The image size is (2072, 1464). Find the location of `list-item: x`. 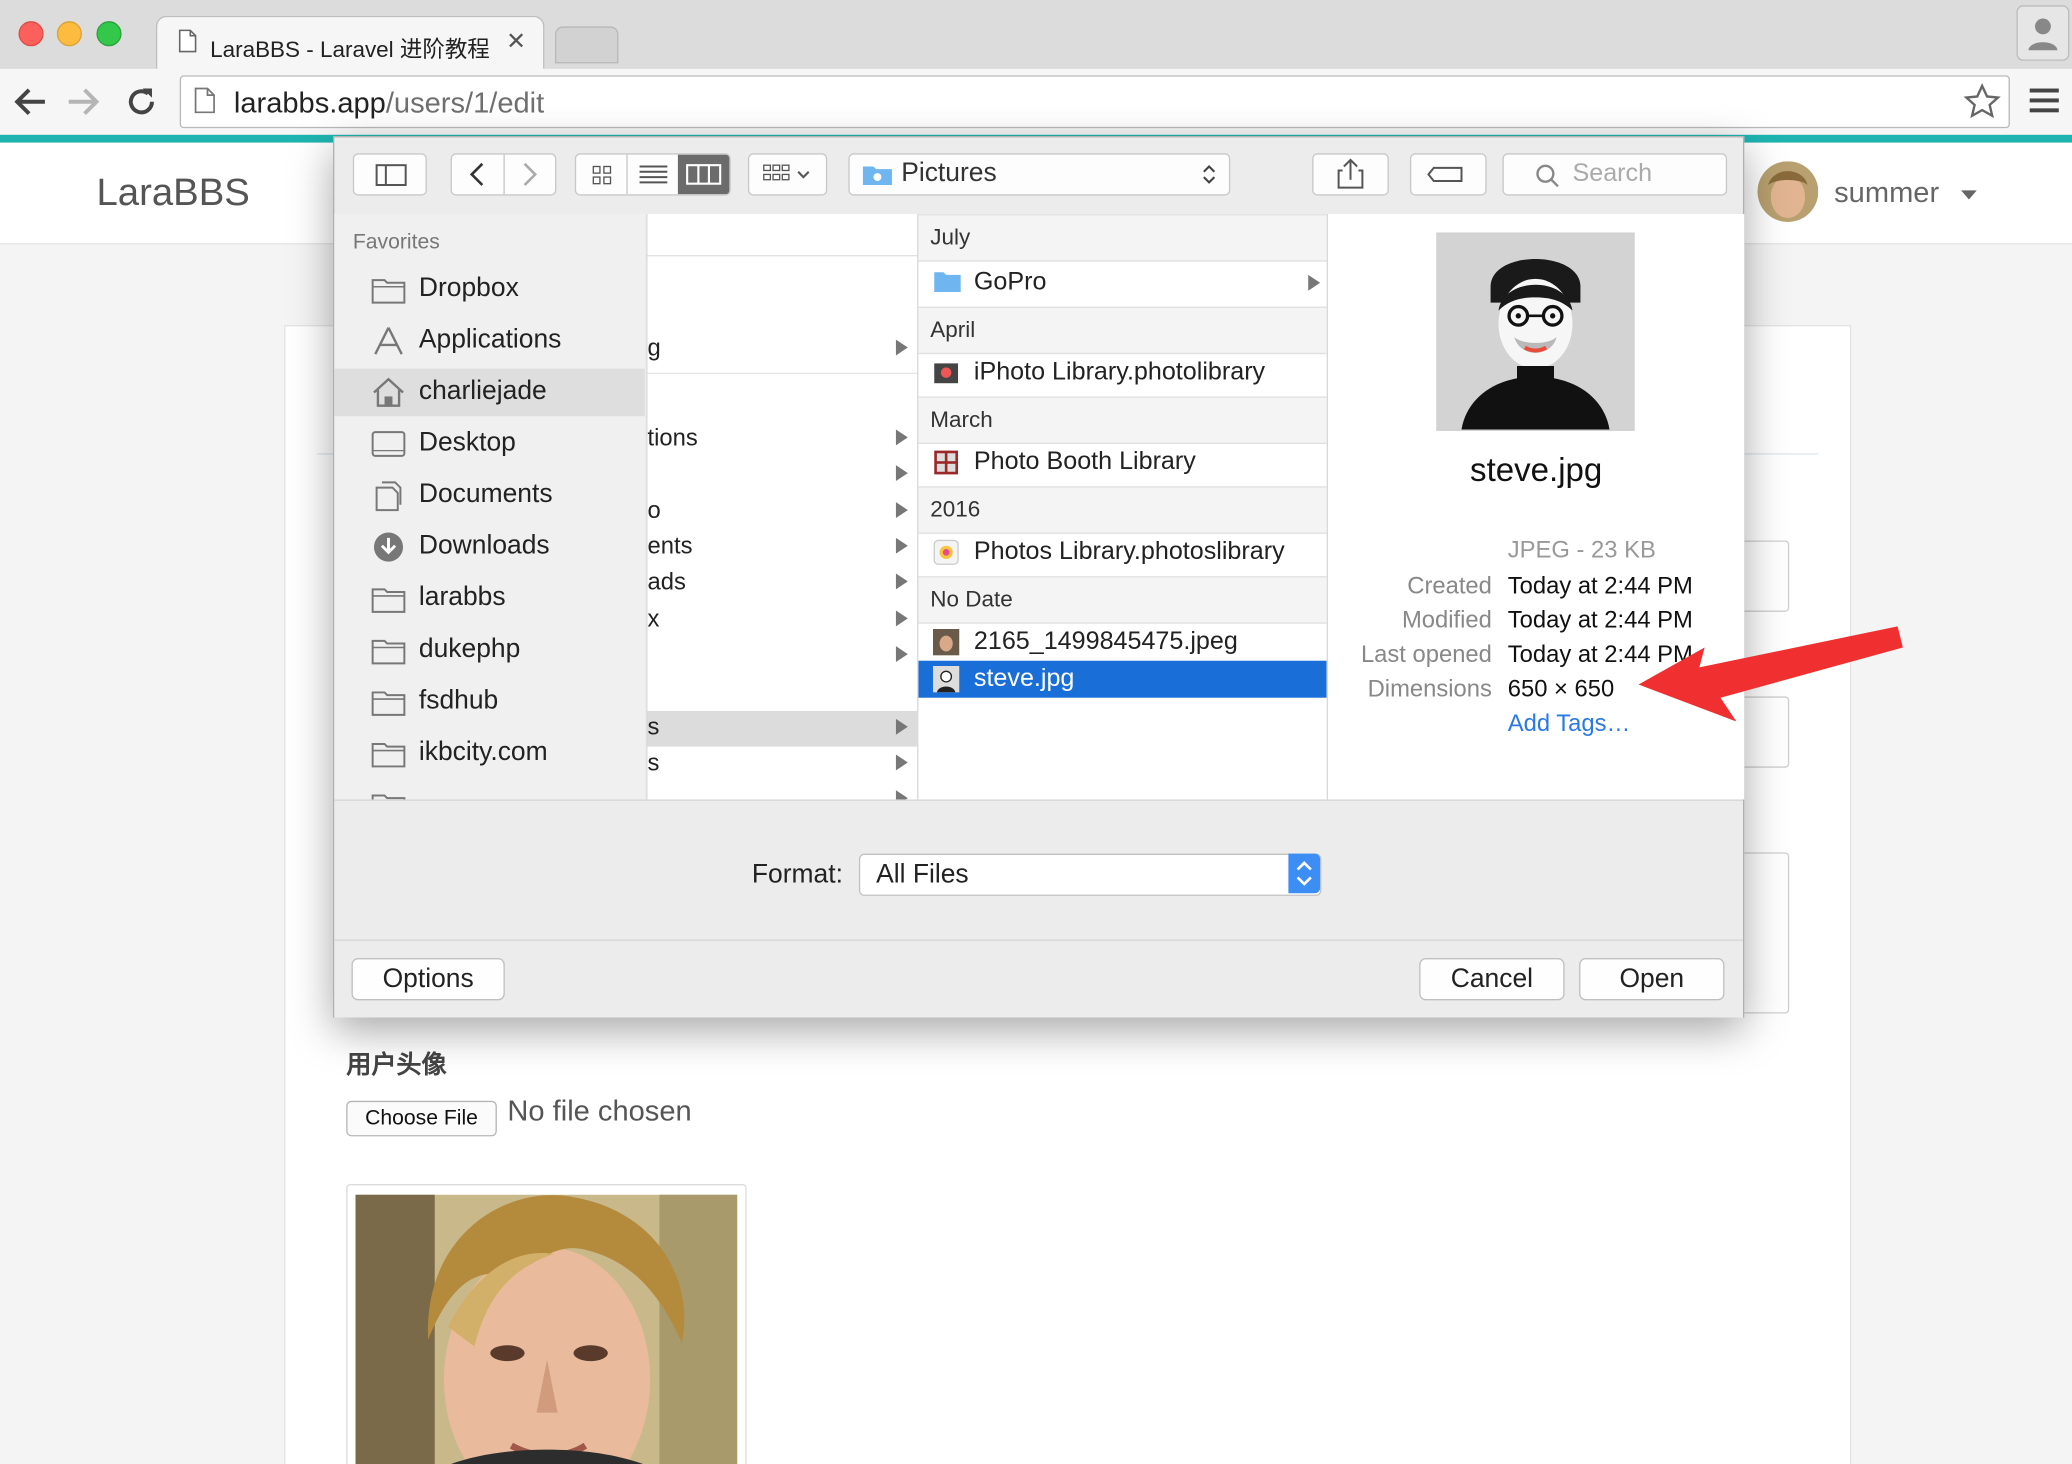

list-item: x is located at coordinates (783, 621).